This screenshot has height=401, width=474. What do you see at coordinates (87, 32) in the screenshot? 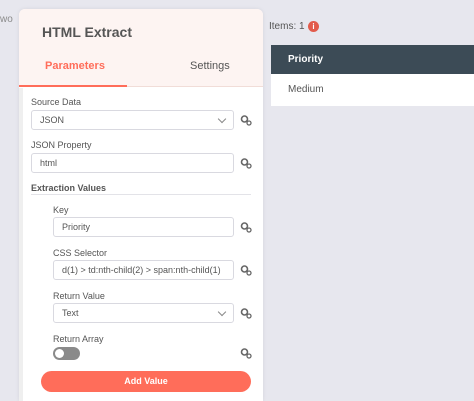
I see `node-title: HTML Extract` at bounding box center [87, 32].